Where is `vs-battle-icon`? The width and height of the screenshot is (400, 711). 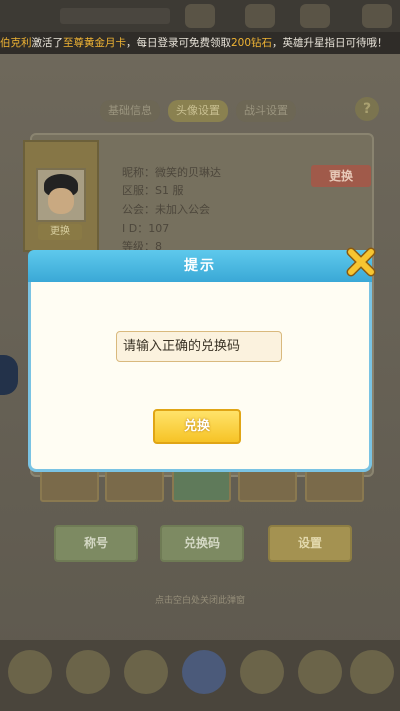 vs-battle-icon is located at coordinates (204, 672).